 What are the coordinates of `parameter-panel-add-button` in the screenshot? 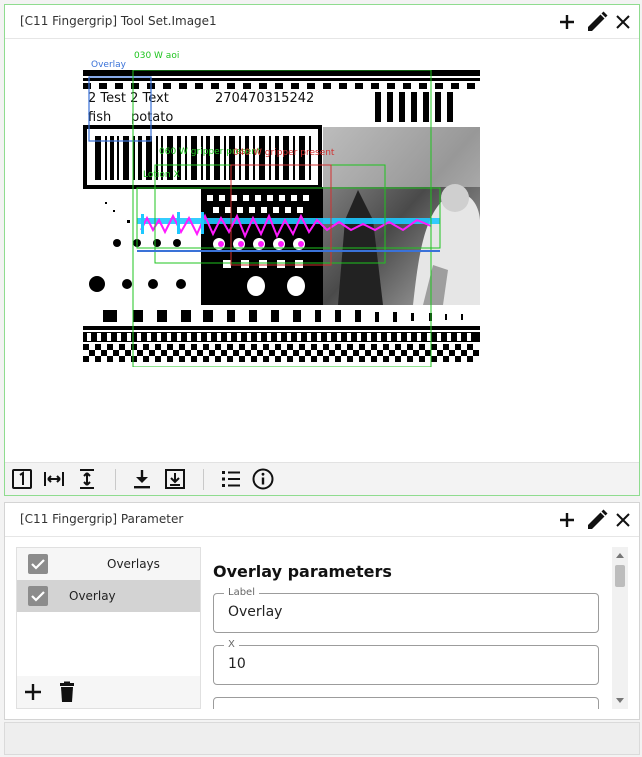 It's located at (567, 520).